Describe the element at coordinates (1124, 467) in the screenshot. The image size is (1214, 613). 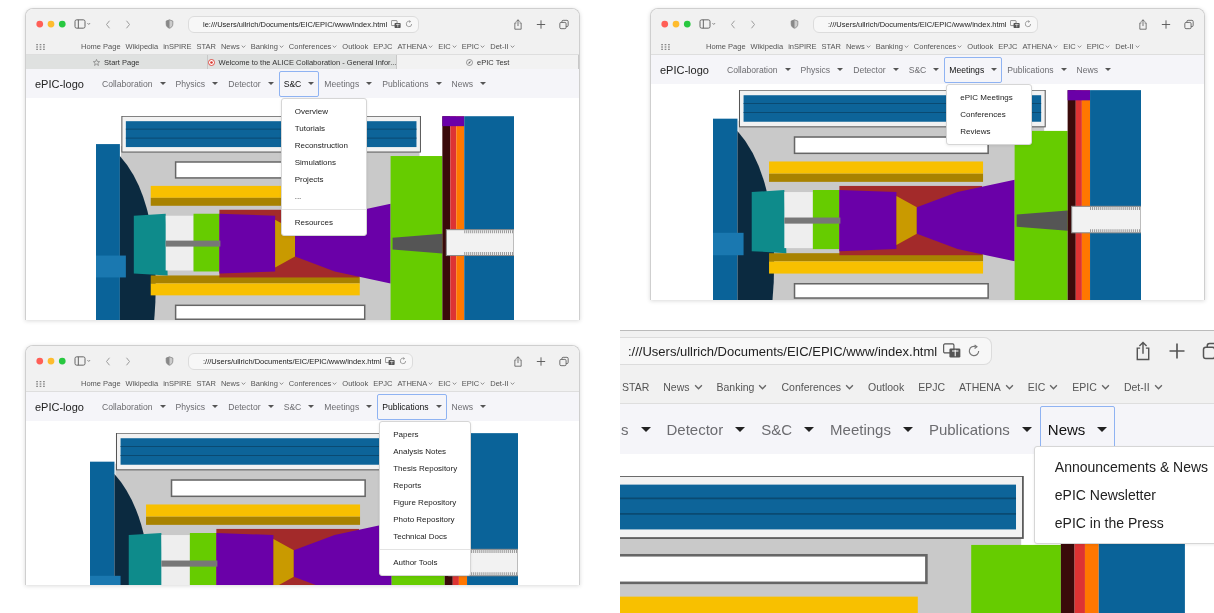
I see `dropdown-item: Announcements & News` at that location.